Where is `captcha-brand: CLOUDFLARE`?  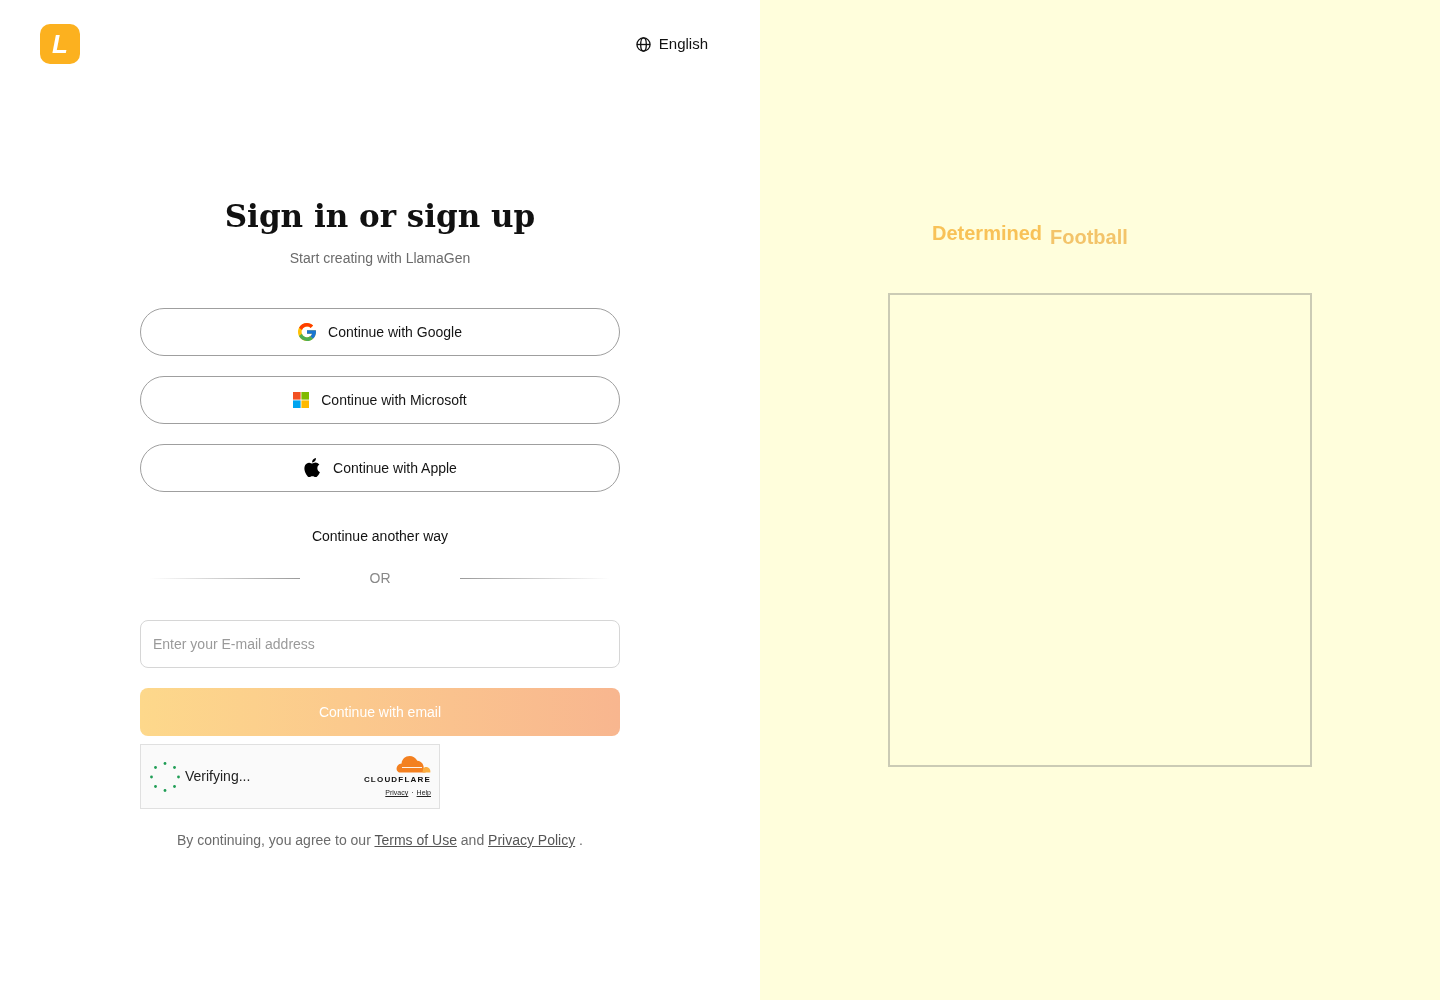 captcha-brand: CLOUDFLARE is located at coordinates (397, 780).